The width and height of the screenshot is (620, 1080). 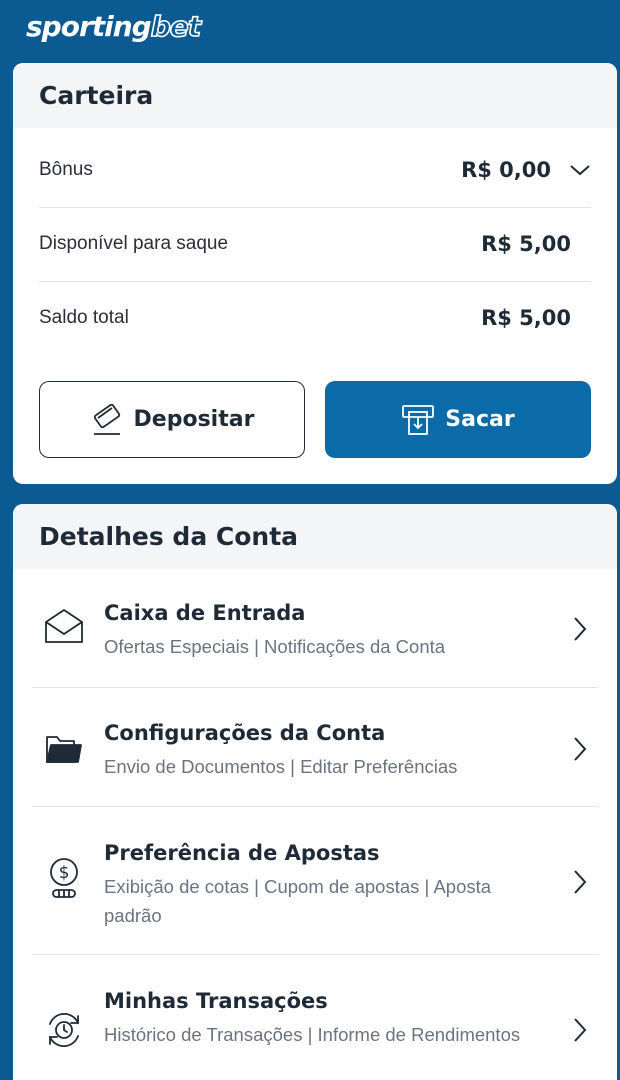 I want to click on folder-icon, so click(x=64, y=748).